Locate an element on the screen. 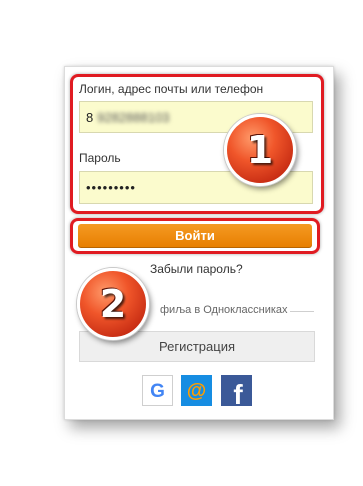  mail-ru-login-button: @ is located at coordinates (196, 390).